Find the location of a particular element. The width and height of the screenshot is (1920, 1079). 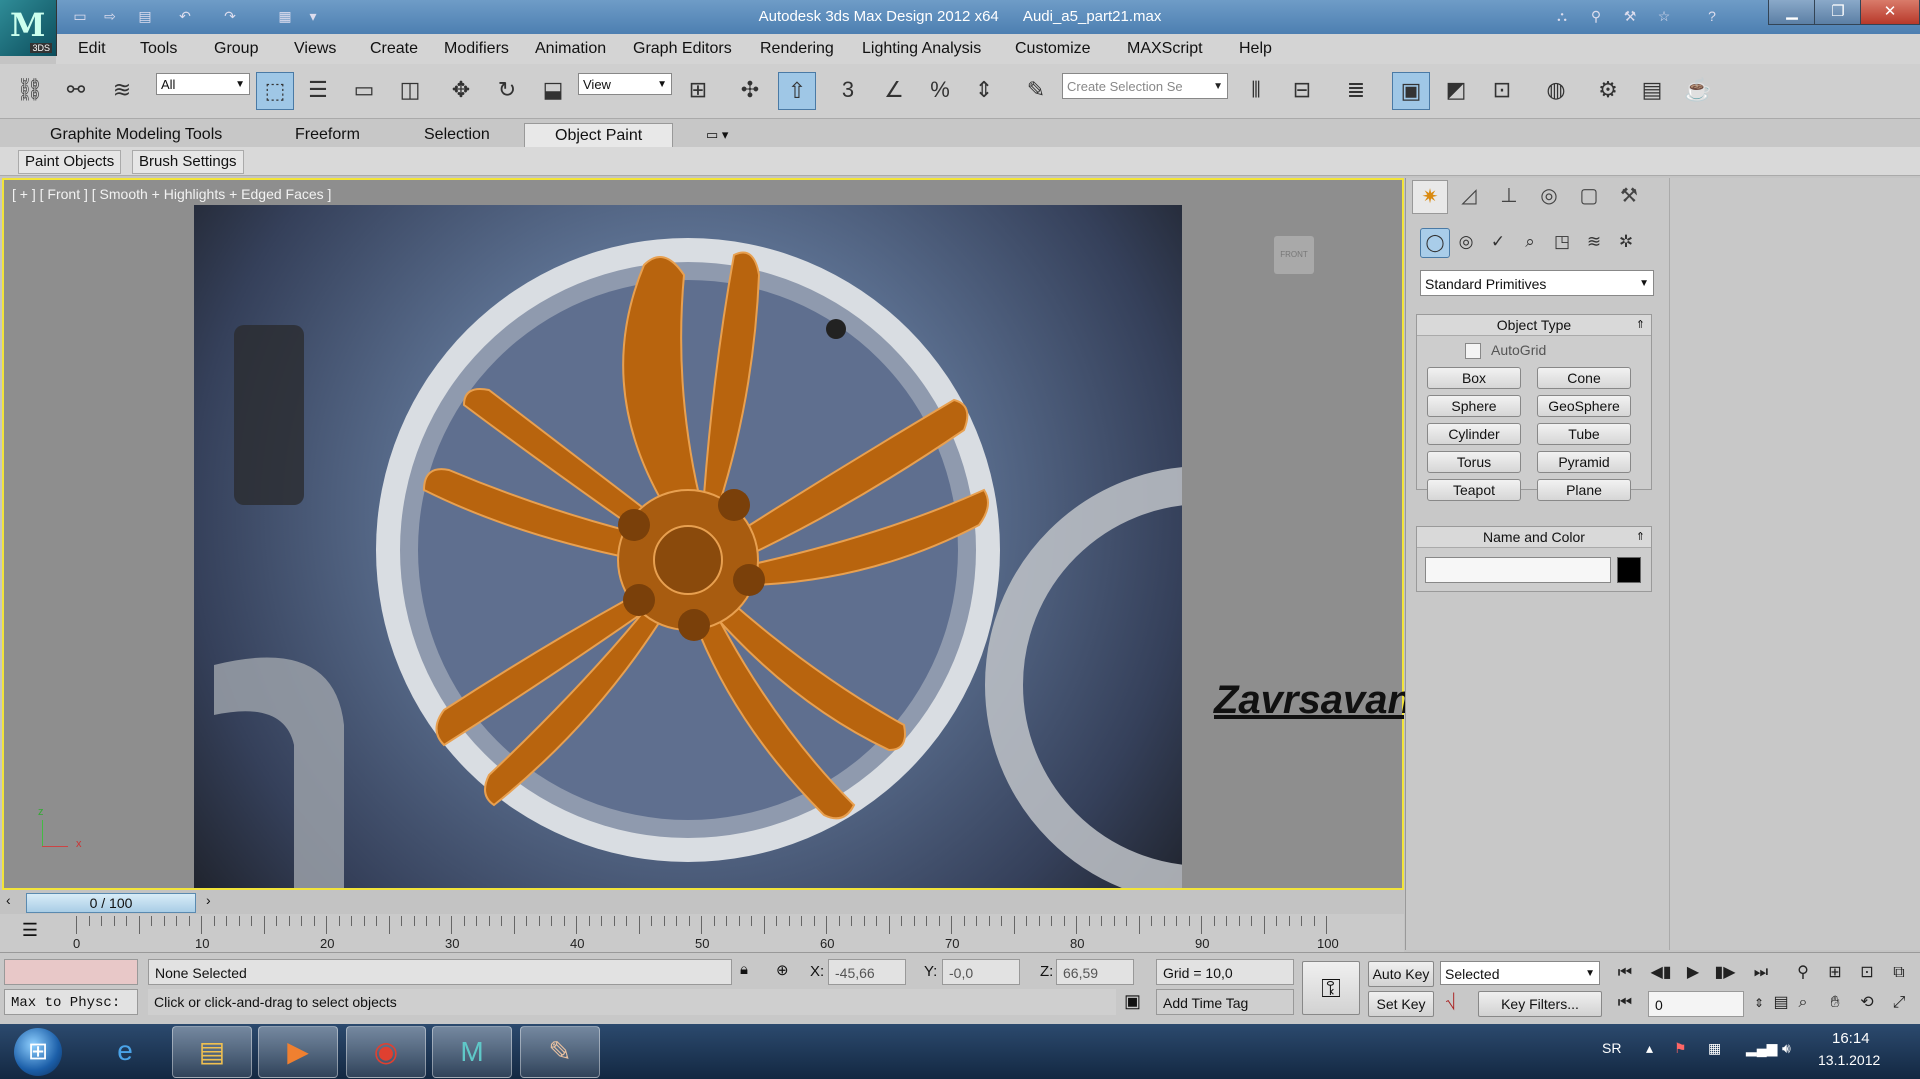

menu-help: Help is located at coordinates (1255, 49).